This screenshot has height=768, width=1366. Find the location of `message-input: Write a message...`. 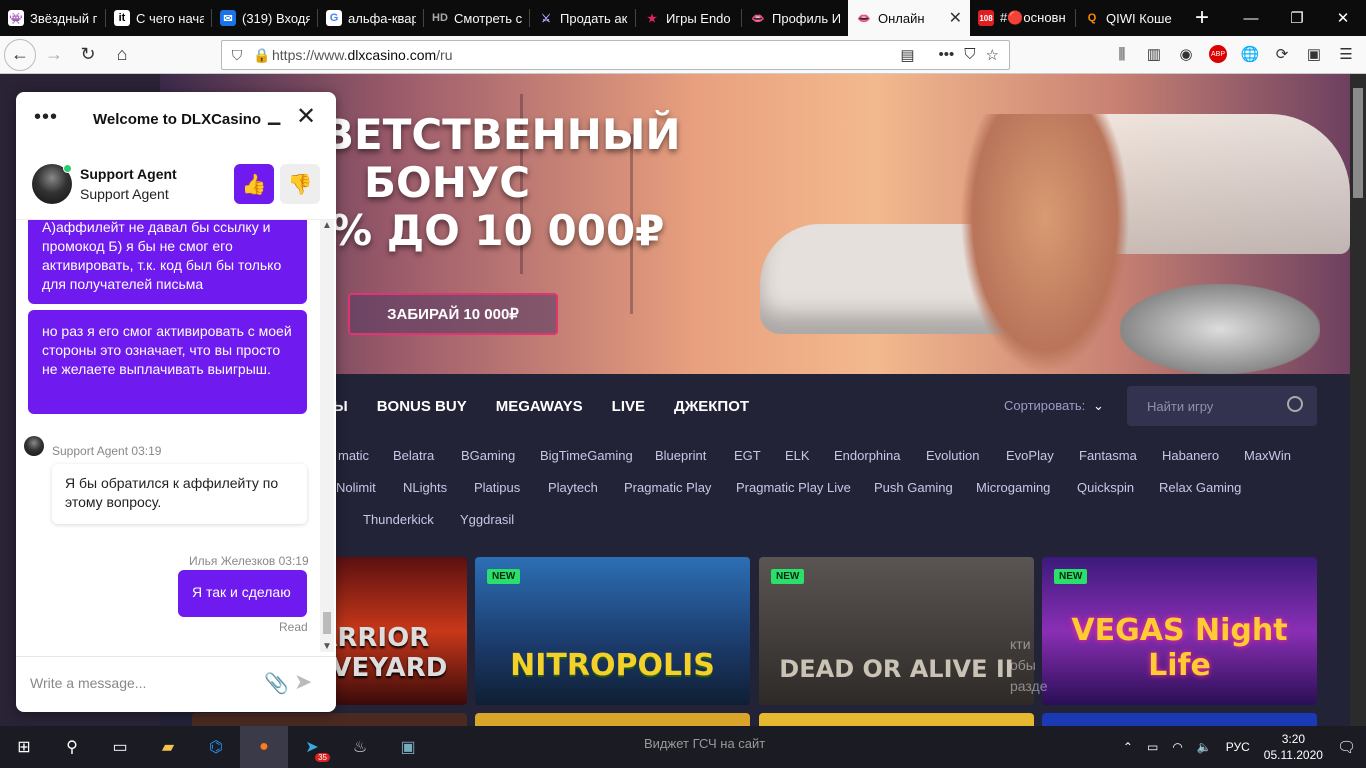

message-input: Write a message... is located at coordinates (88, 683).